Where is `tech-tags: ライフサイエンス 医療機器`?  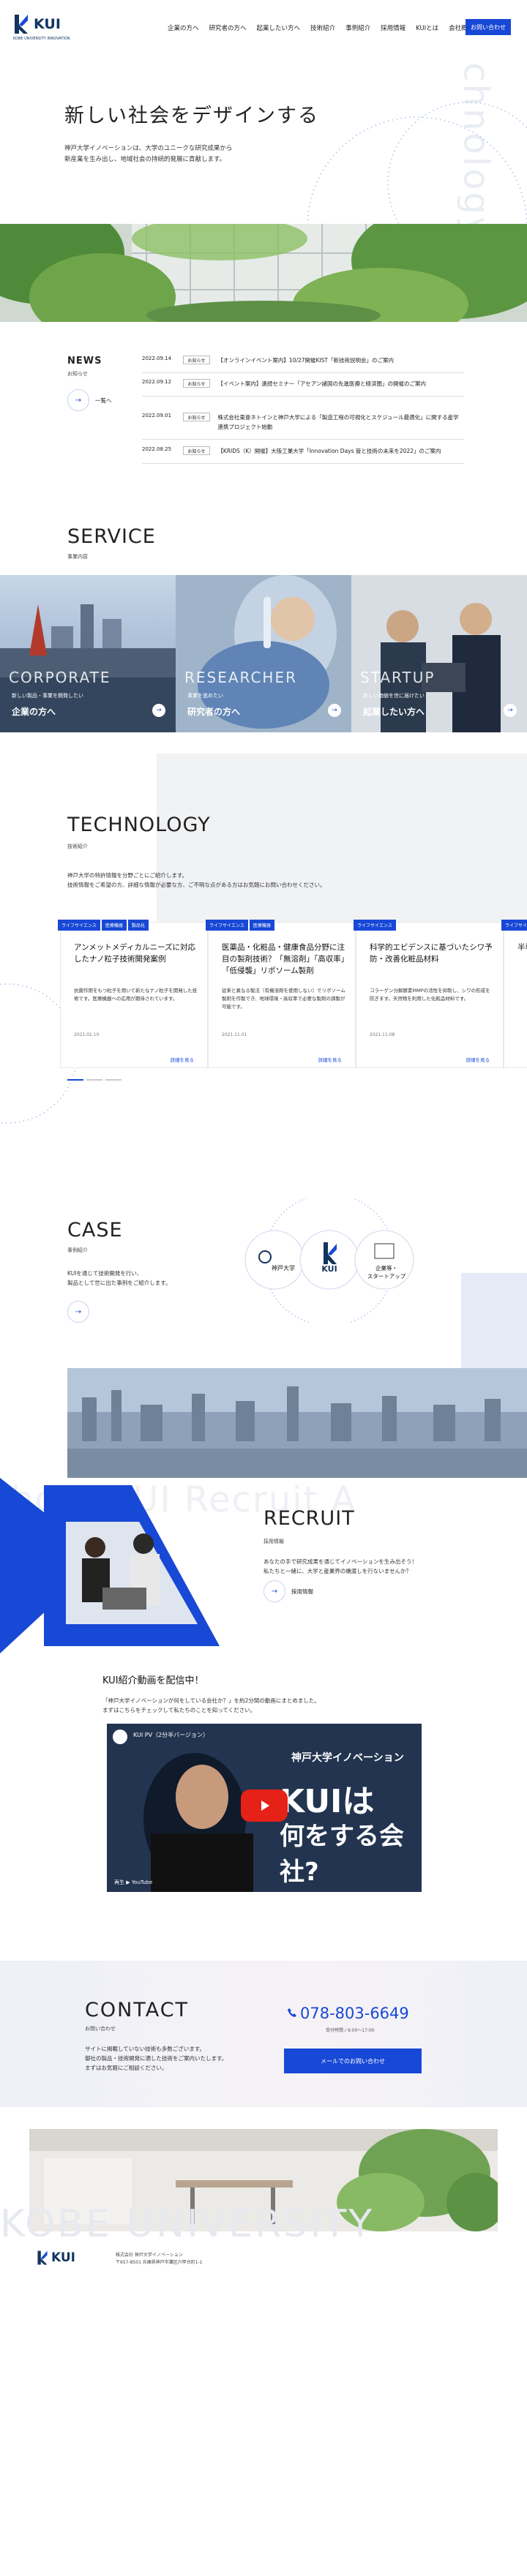
tech-tags: ライフサイエンス 医療機器 is located at coordinates (240, 925).